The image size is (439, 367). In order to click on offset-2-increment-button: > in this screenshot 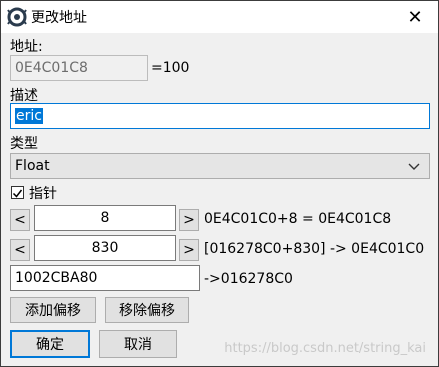, I will do `click(189, 250)`.